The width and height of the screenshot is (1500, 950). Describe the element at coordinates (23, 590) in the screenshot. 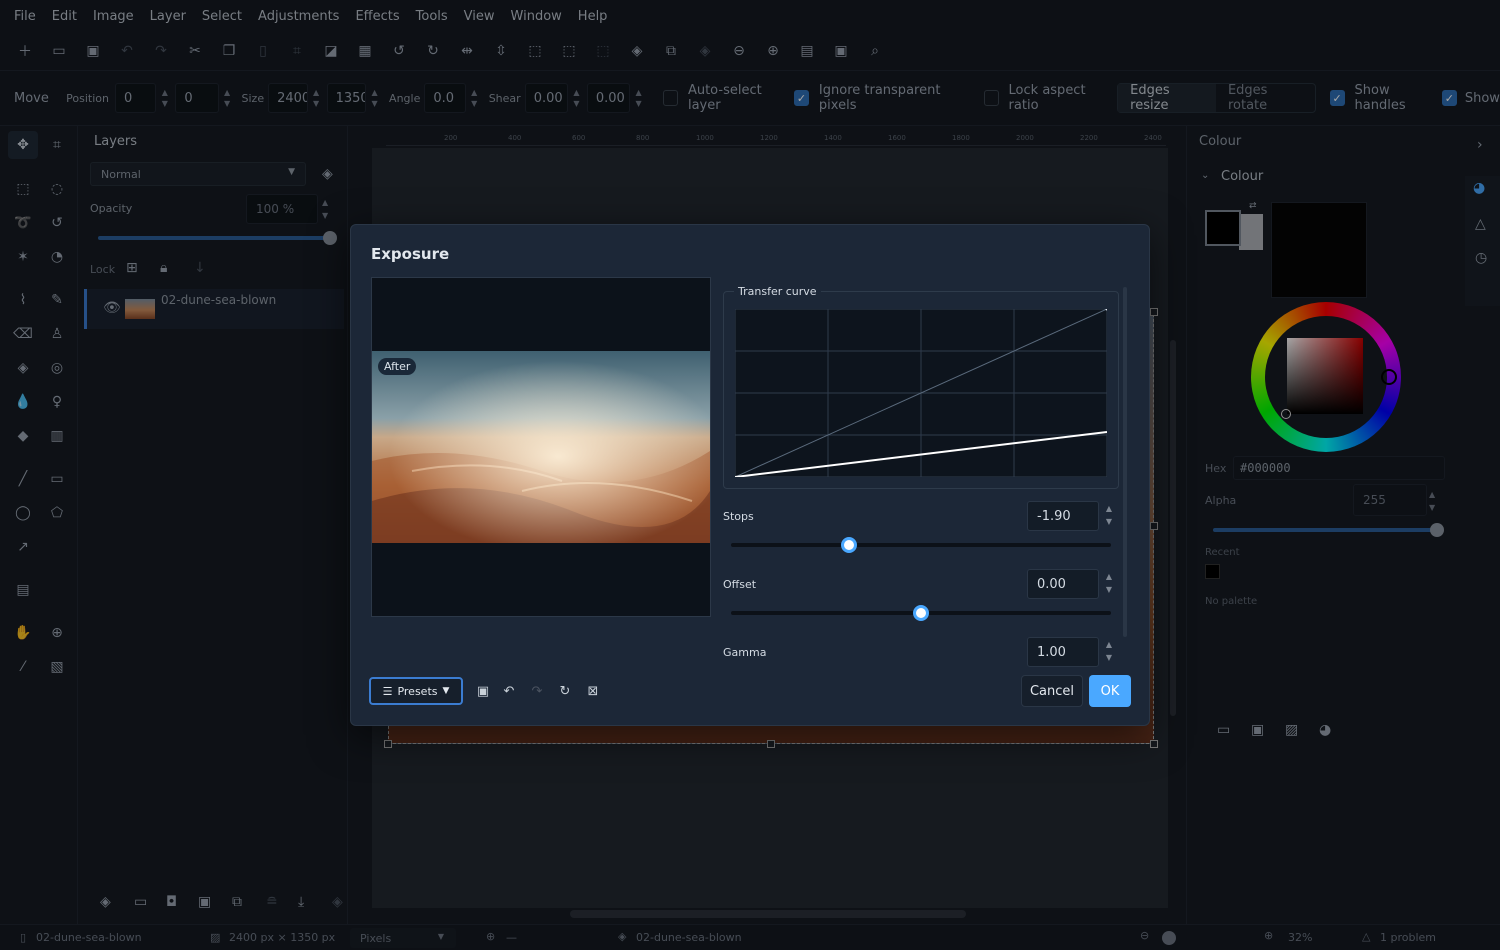

I see `text-icon: ▤` at that location.